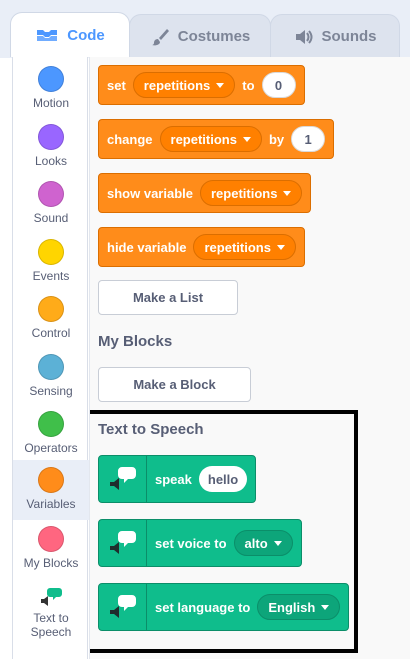 This screenshot has width=410, height=659. I want to click on set-variable-block: set repetitions to 0, so click(201, 85).